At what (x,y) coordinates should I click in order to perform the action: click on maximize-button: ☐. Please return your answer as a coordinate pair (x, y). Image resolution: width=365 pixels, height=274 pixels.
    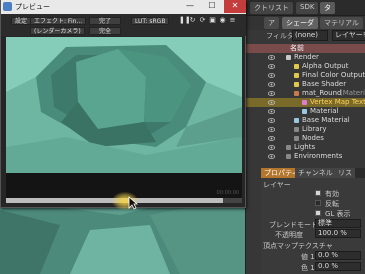
    Looking at the image, I should click on (212, 6).